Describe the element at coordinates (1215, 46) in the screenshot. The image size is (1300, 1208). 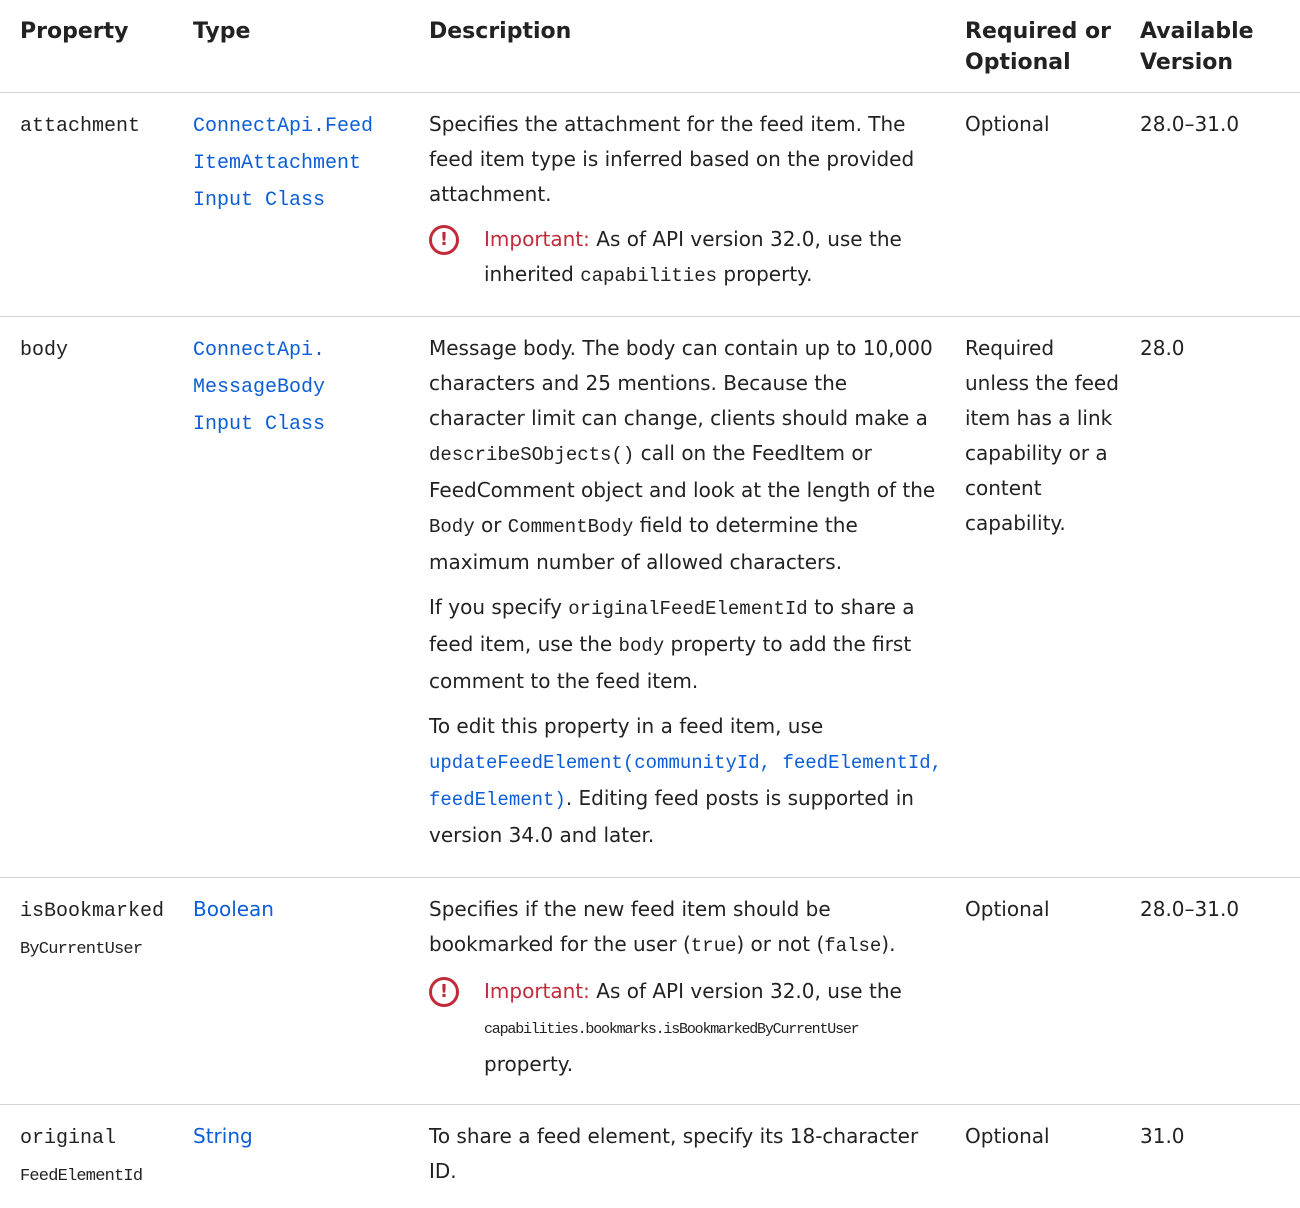
I see `header-version: Available Version` at that location.